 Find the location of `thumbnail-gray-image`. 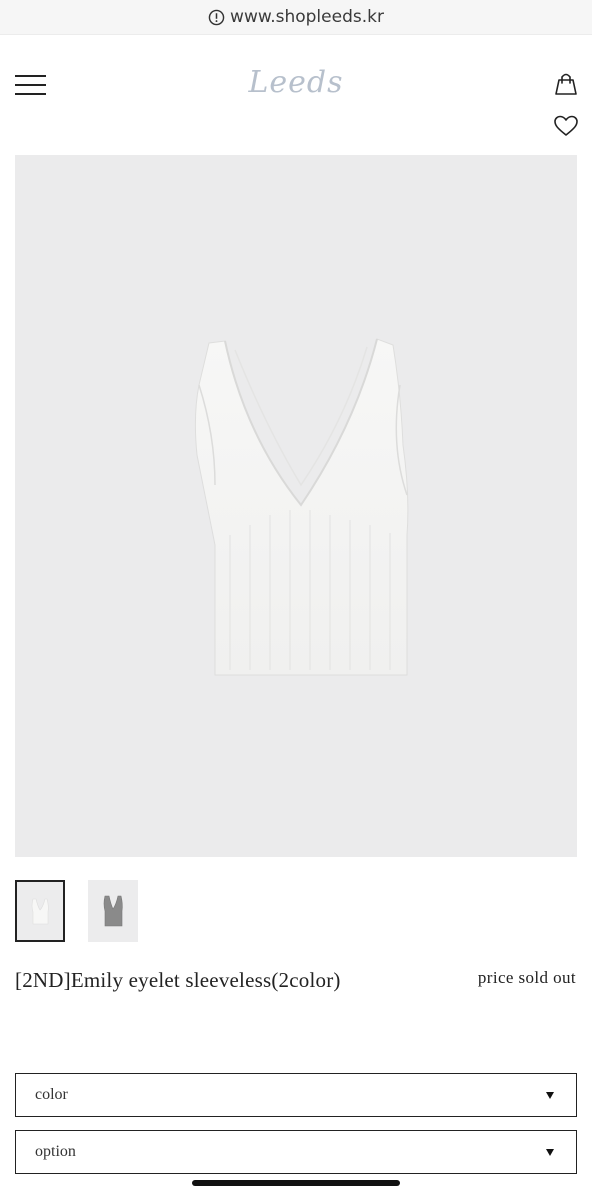

thumbnail-gray-image is located at coordinates (113, 911).